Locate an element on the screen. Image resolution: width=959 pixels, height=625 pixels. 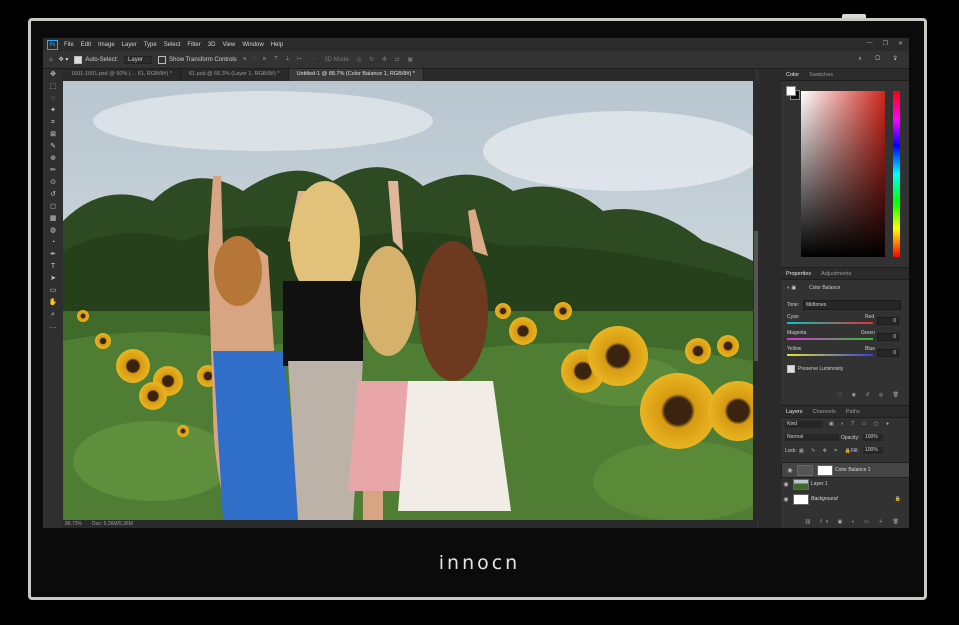
blend-mode-dropdown: Normal is located at coordinates (812, 437).